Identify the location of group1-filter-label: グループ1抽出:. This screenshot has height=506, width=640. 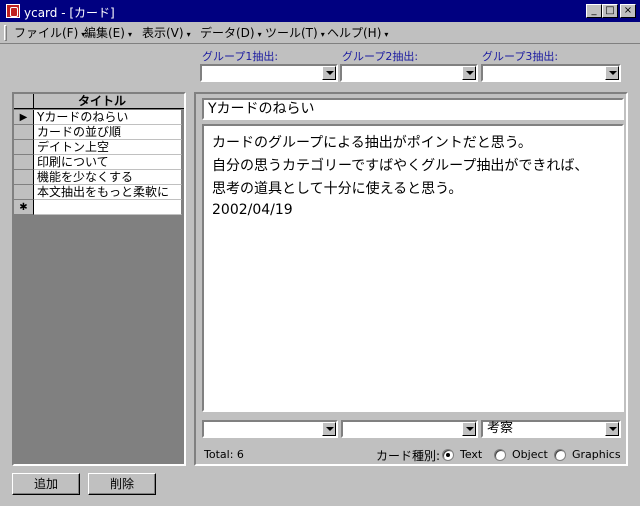
(240, 56).